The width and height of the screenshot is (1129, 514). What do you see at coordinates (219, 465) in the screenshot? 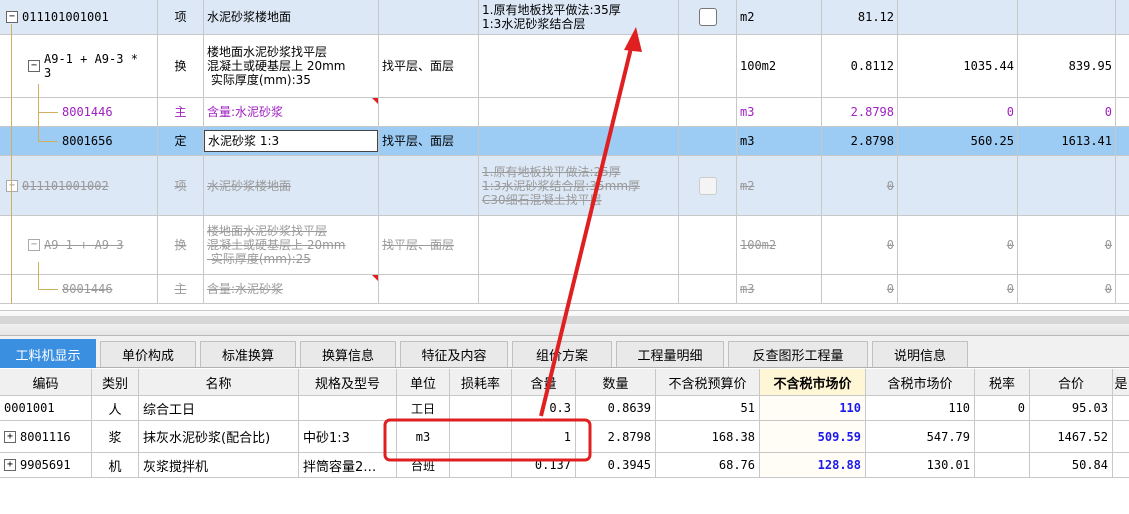
I see `resource-name: 灰浆搅拌机` at bounding box center [219, 465].